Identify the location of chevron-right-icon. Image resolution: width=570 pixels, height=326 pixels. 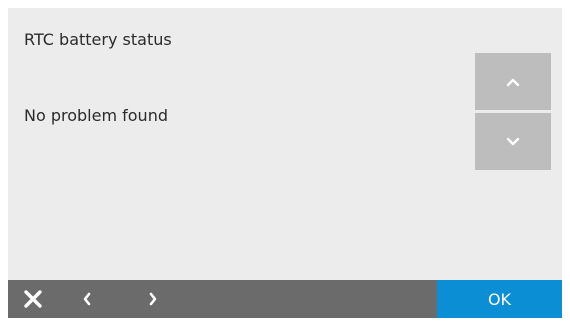
(153, 299).